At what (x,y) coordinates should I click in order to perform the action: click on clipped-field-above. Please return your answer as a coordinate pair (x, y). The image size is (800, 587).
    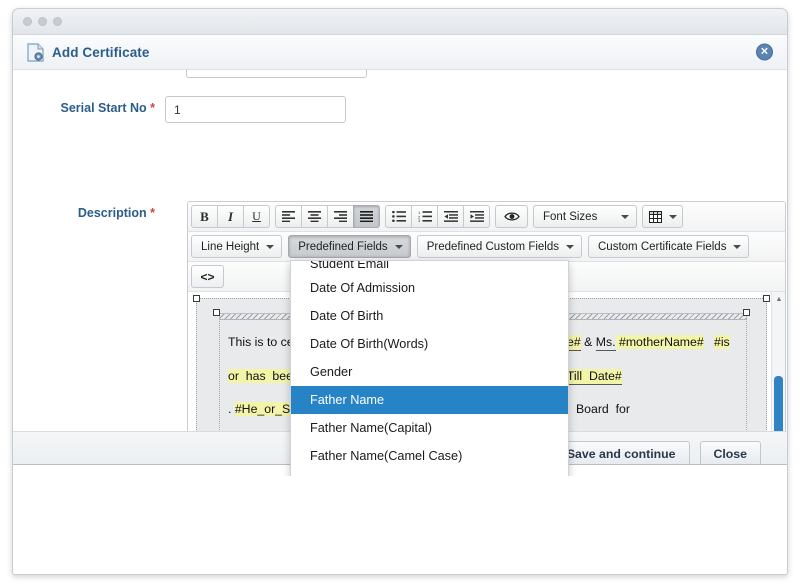
    Looking at the image, I should click on (276, 74).